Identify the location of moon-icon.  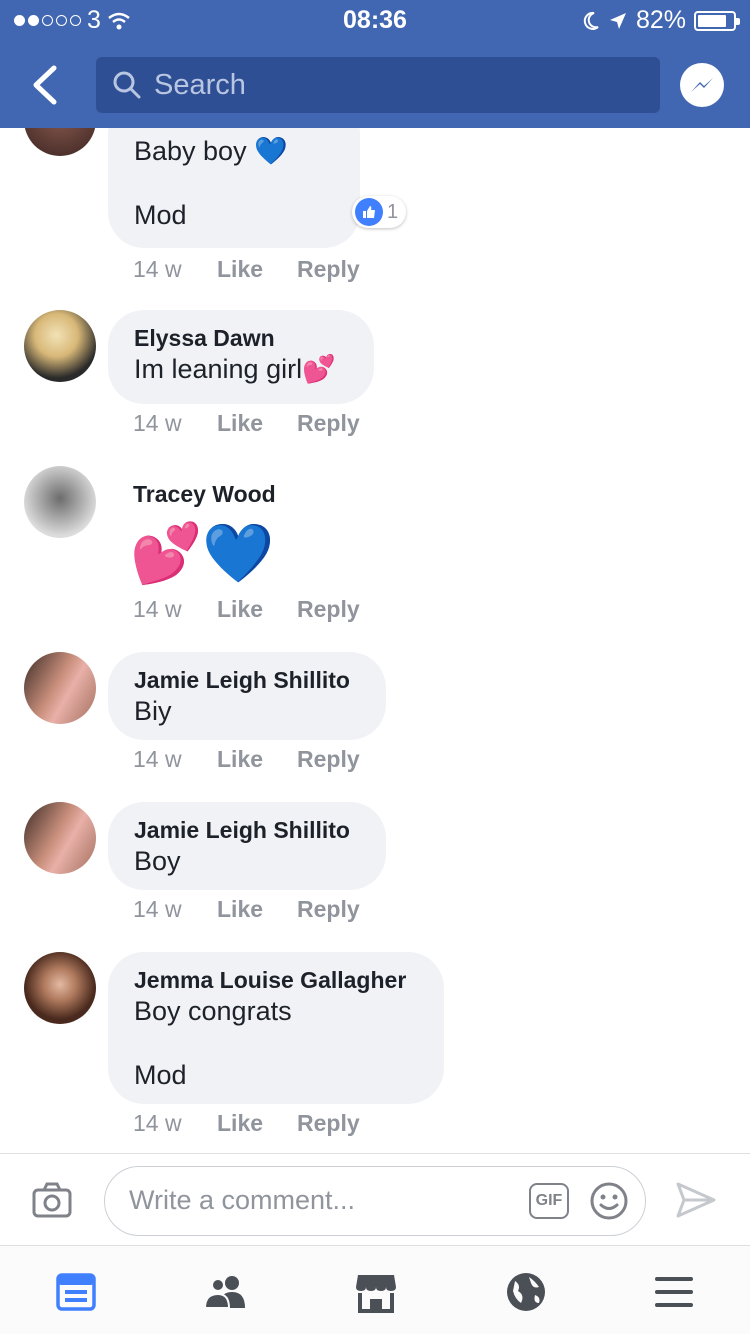
(591, 20).